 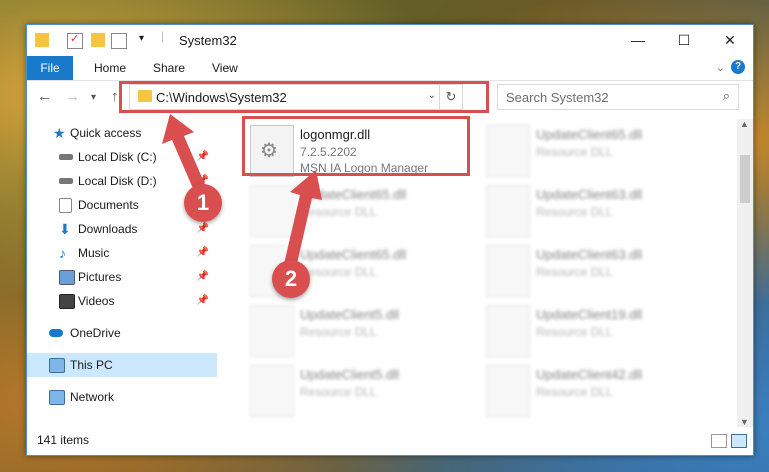 I want to click on arrow-2-icon, so click(x=303, y=219).